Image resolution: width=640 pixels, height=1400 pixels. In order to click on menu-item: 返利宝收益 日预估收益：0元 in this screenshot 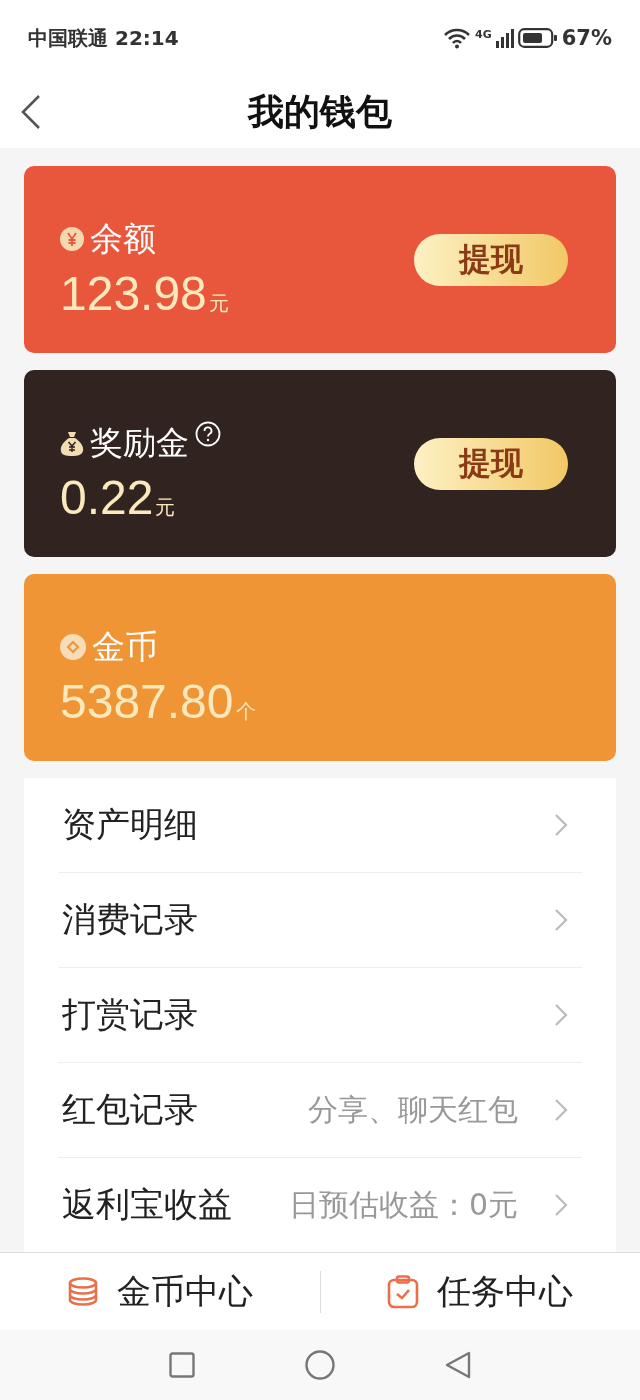, I will do `click(320, 1205)`.